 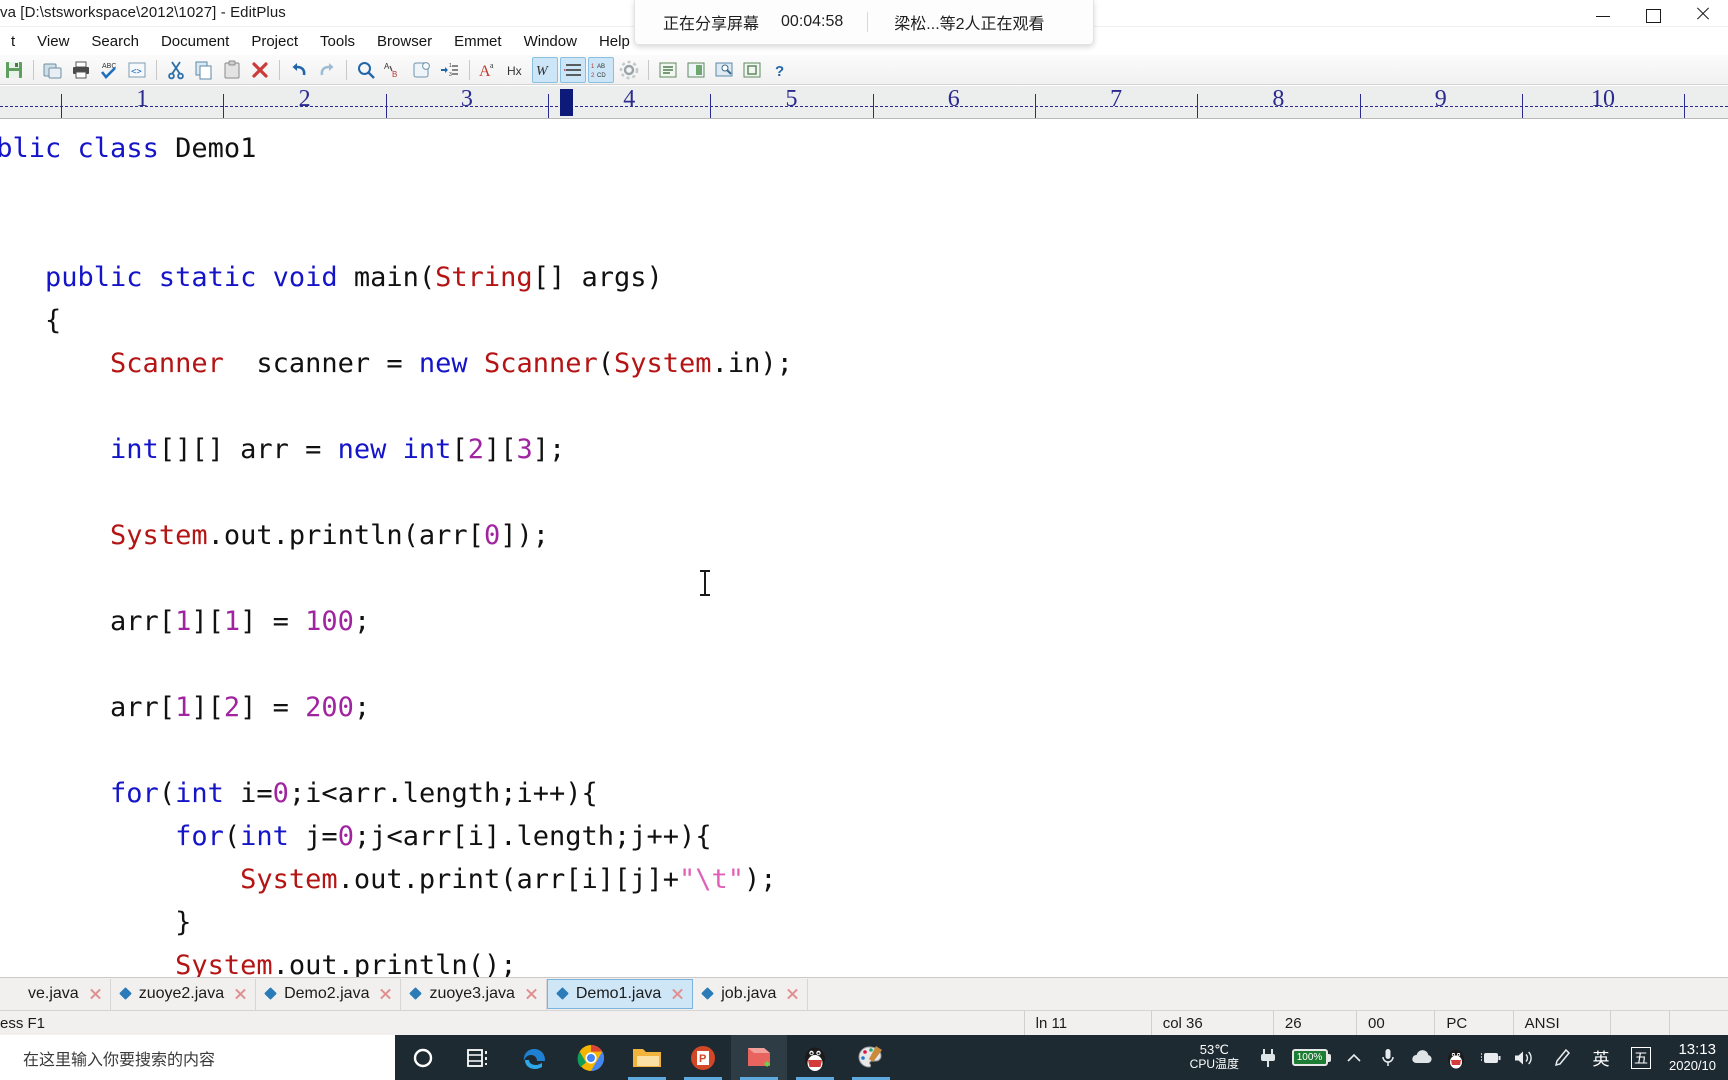 I want to click on document-tab-demo2-java: Demo2.java, so click(x=329, y=994).